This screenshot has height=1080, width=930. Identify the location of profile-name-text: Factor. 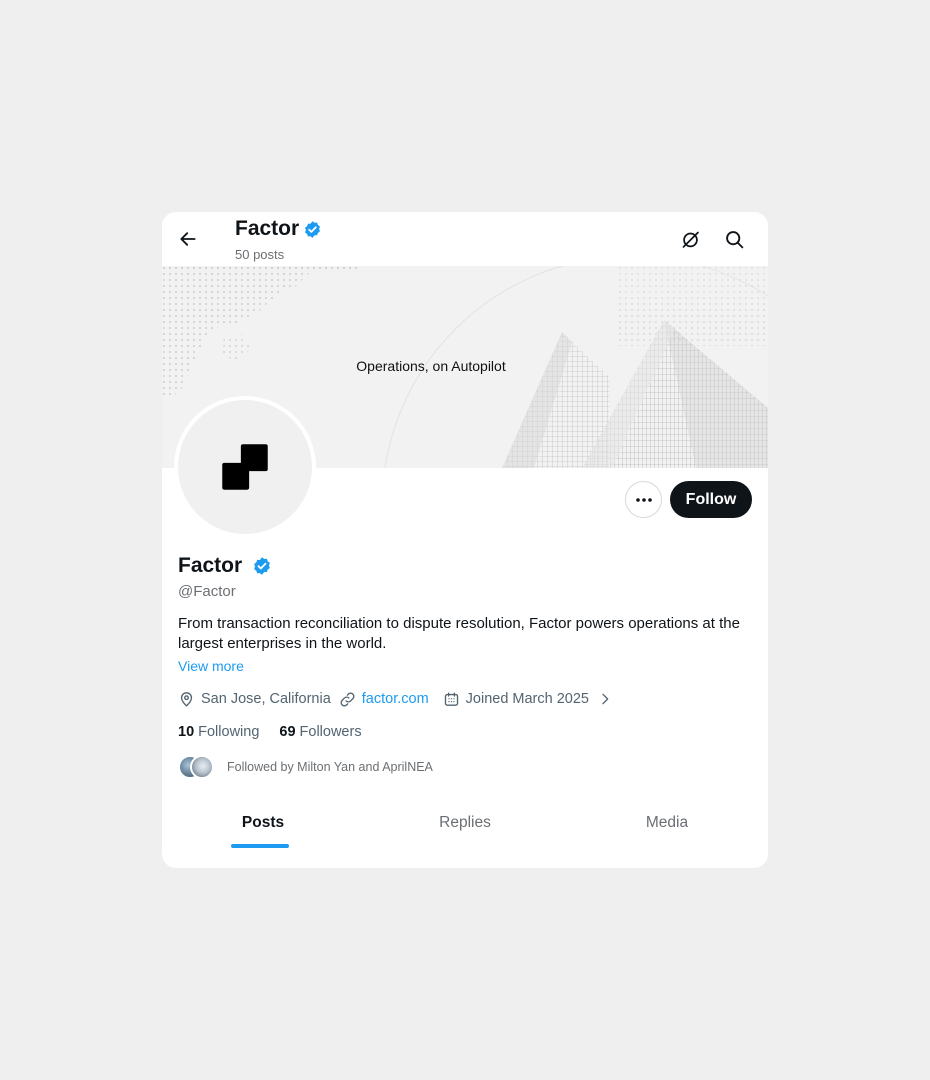
(210, 565).